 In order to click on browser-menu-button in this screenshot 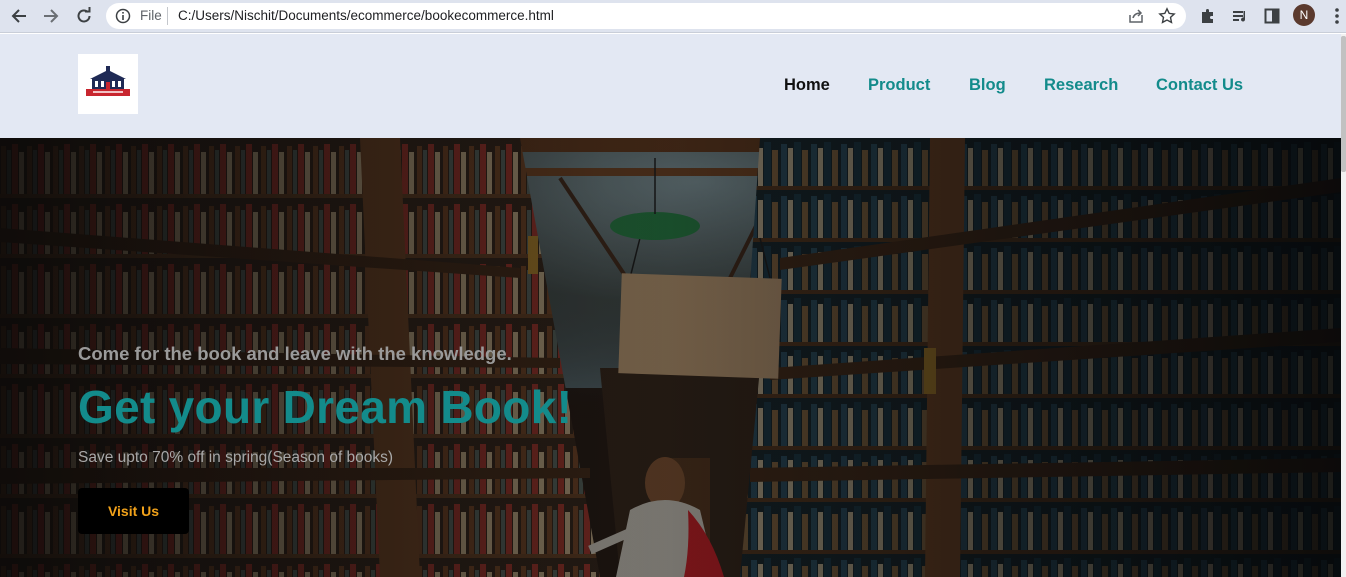, I will do `click(1336, 16)`.